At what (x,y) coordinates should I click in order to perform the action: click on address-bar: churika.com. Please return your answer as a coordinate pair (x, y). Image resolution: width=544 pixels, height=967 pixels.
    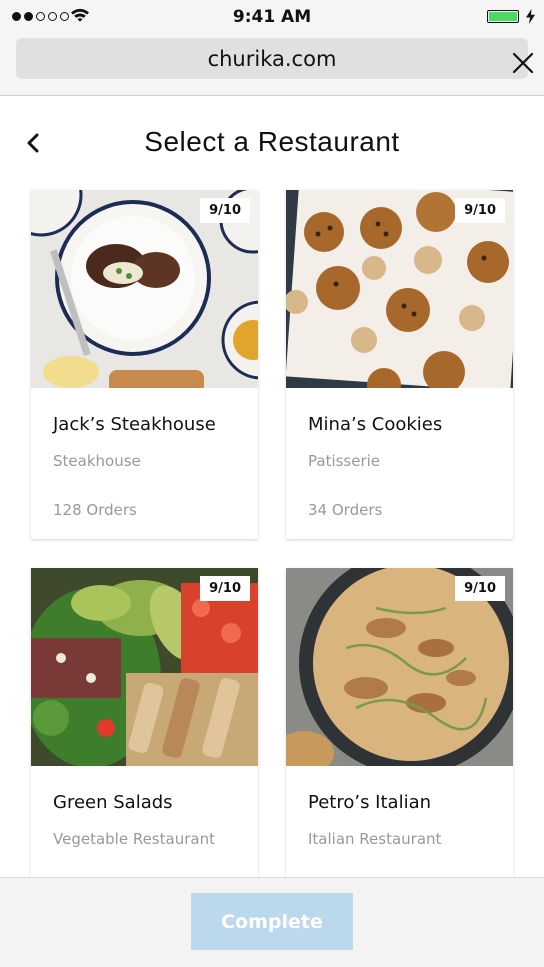
    Looking at the image, I should click on (275, 58).